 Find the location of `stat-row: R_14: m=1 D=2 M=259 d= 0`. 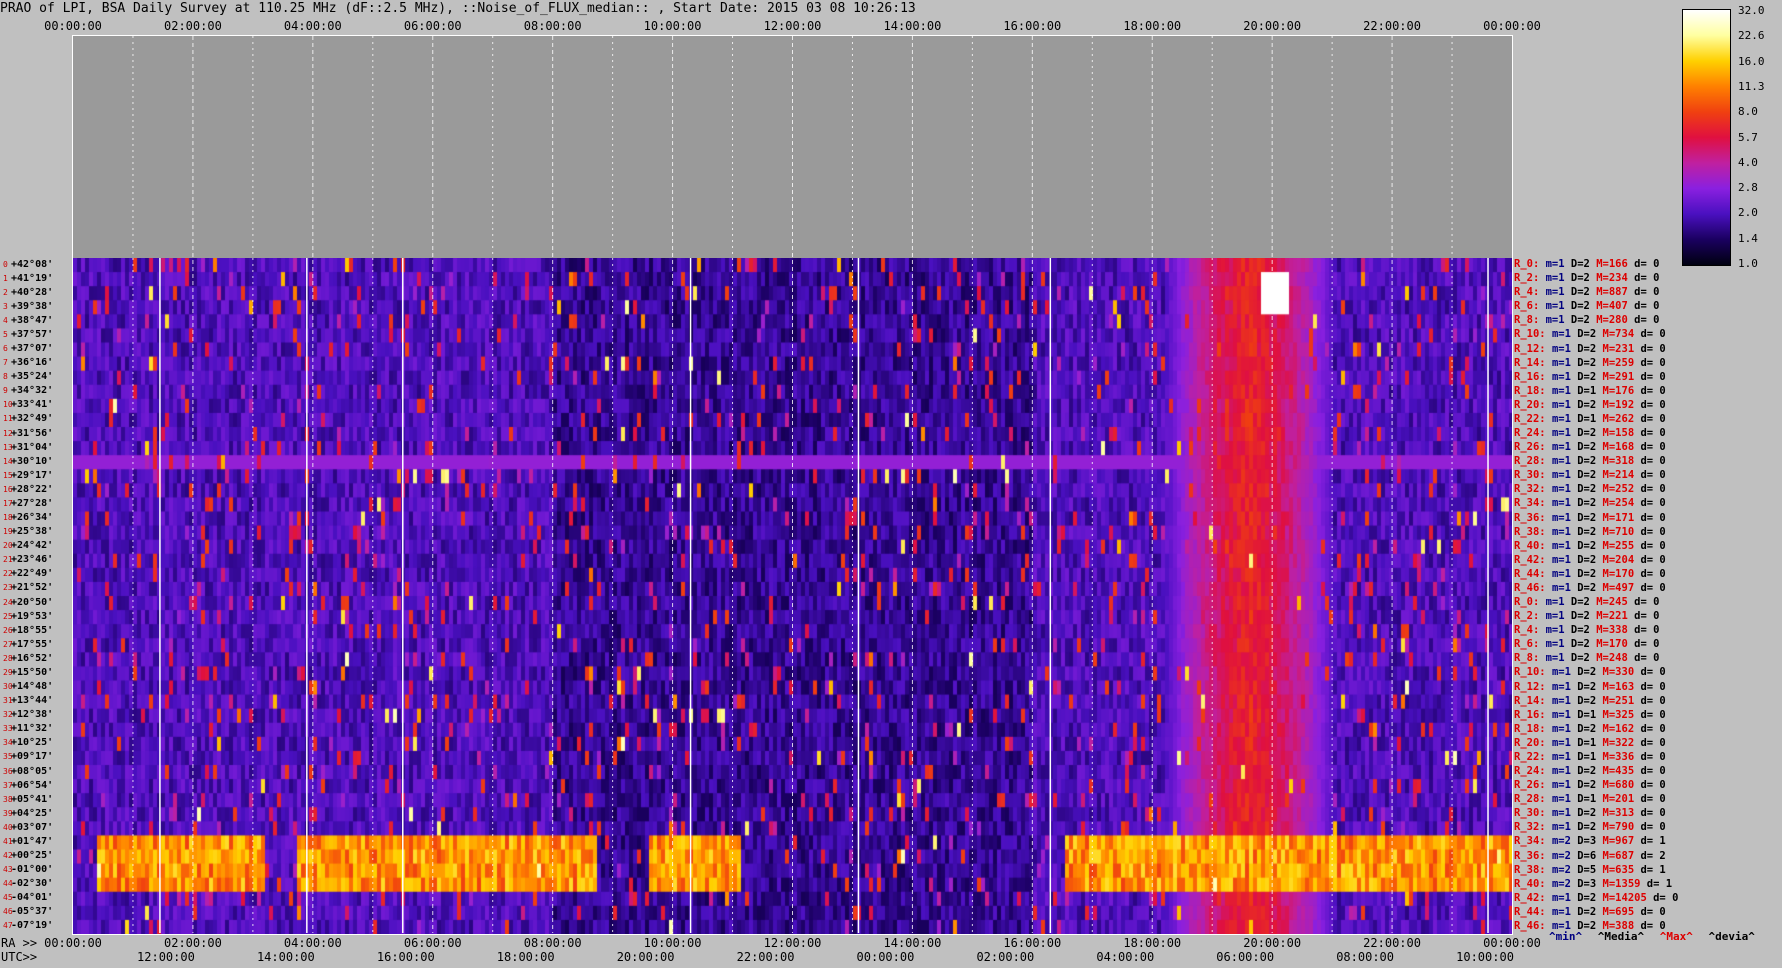

stat-row: R_14: m=1 D=2 M=259 d= 0 is located at coordinates (1590, 363).